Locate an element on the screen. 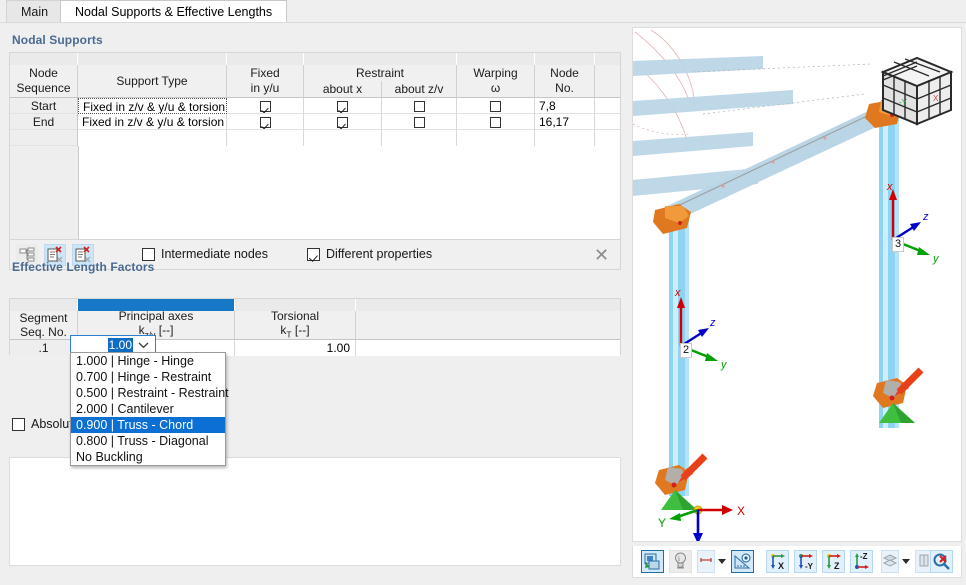 The image size is (966, 585). dimension-icon is located at coordinates (706, 560).